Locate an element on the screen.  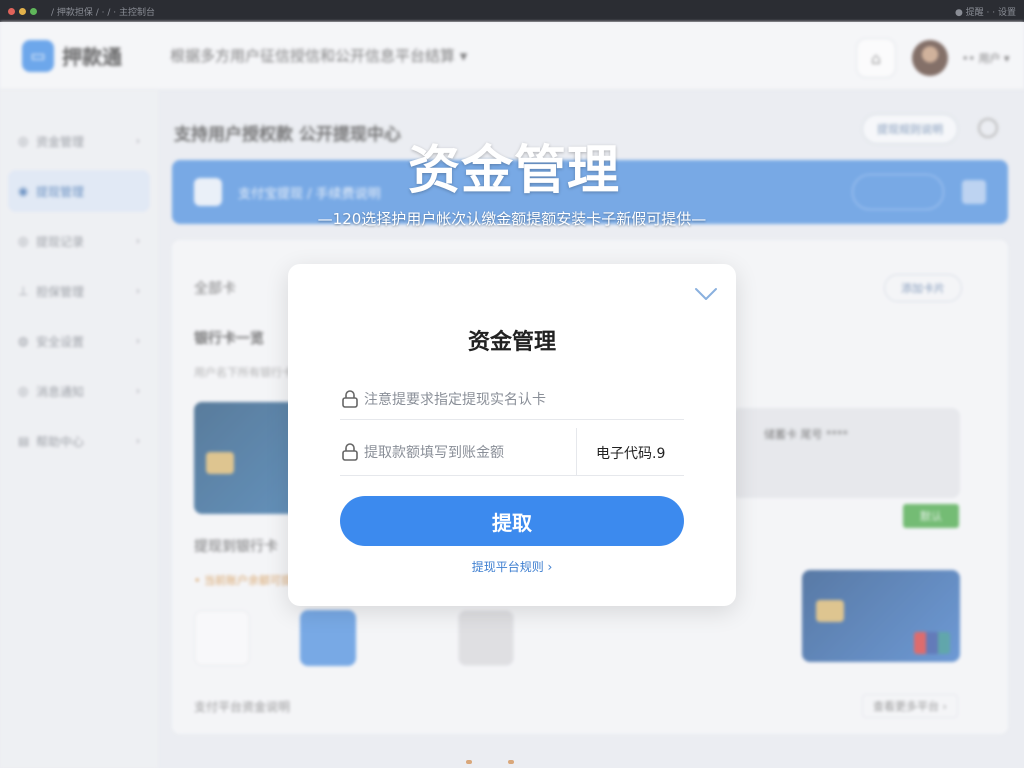
bank-card-field: 注意提要求指定提现实名认卡 is located at coordinates (512, 399).